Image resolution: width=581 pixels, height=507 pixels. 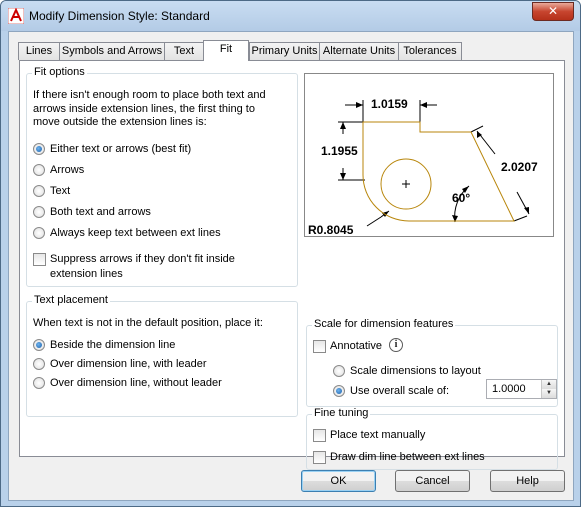 I want to click on preview-drawing: 1.0159 1.1955 2.0207 60° R0.8045, so click(x=423, y=167).